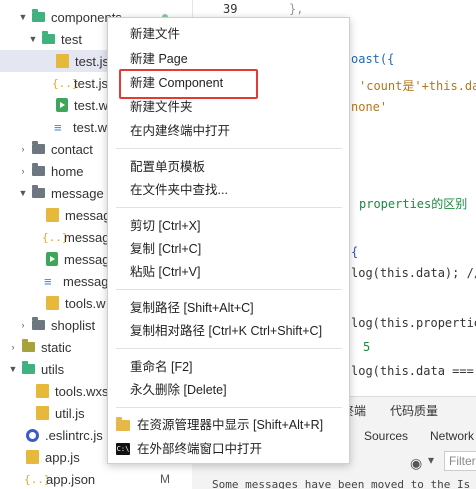 This screenshot has height=489, width=476. I want to click on menu-item-cut: 剪切 [Ctrl+X], so click(165, 226).